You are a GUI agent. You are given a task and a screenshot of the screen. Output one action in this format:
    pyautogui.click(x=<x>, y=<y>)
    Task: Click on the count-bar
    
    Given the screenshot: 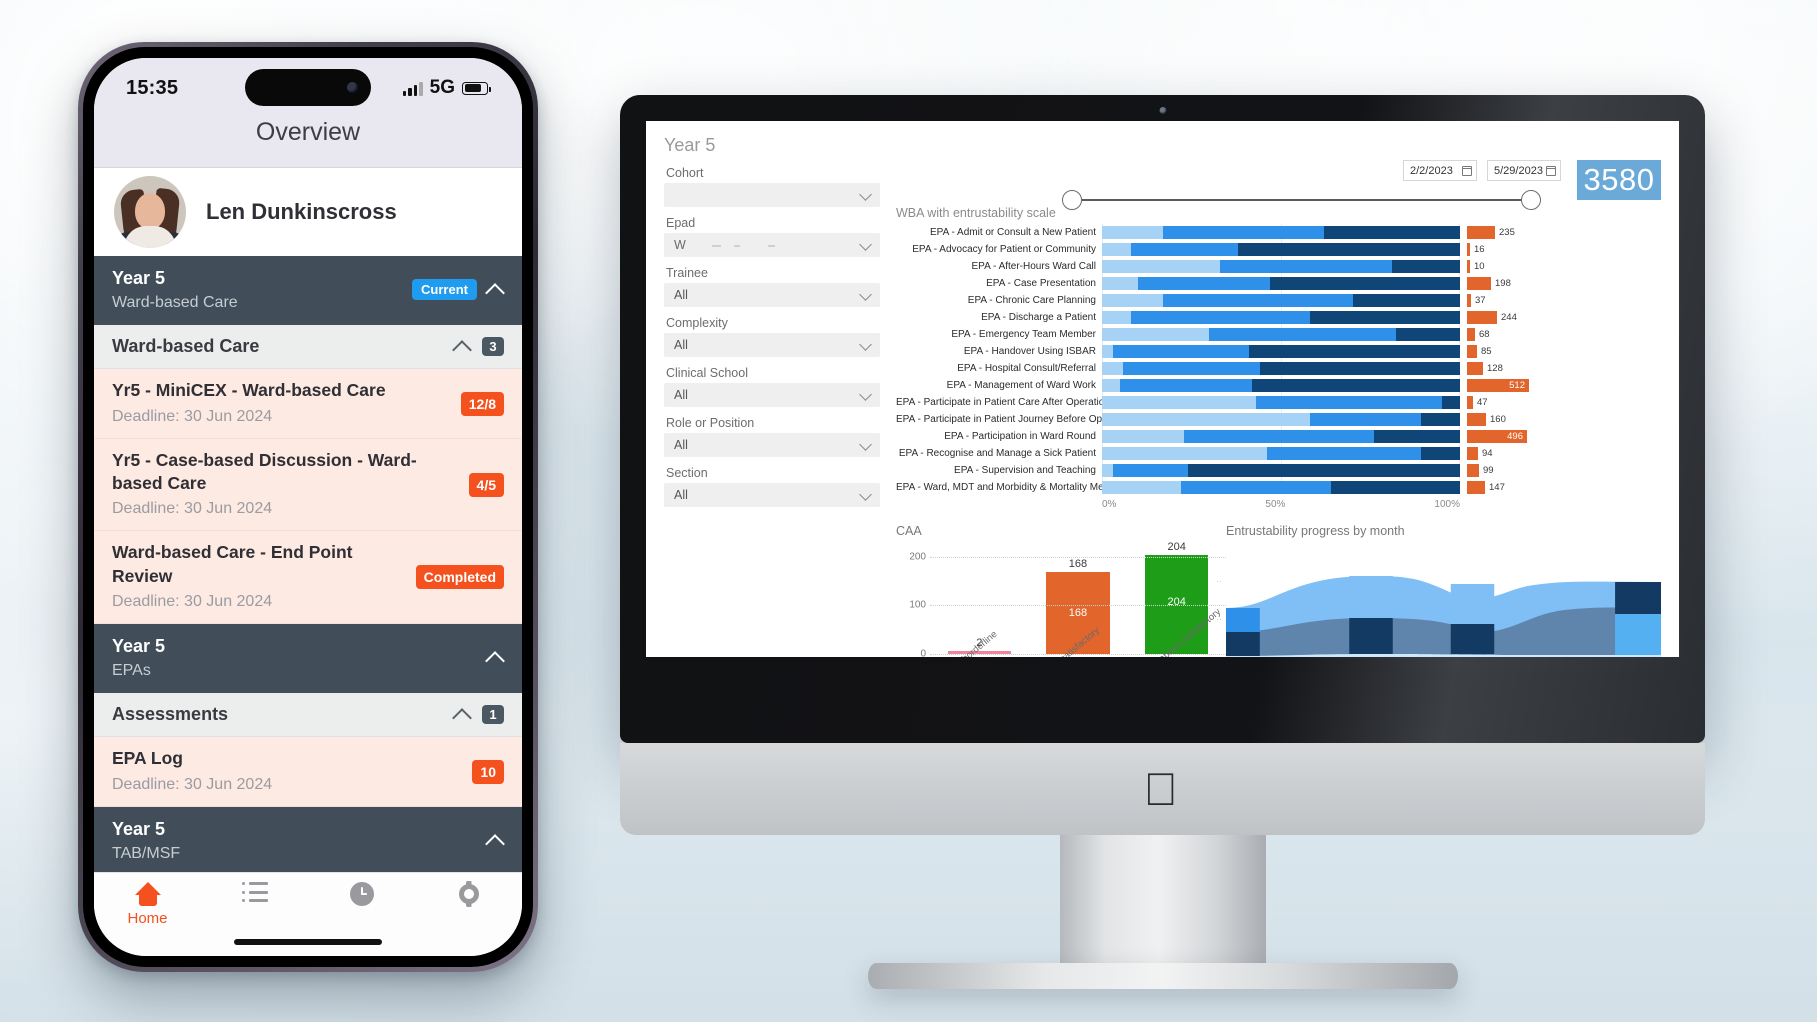 What is the action you would take?
    pyautogui.click(x=1471, y=334)
    